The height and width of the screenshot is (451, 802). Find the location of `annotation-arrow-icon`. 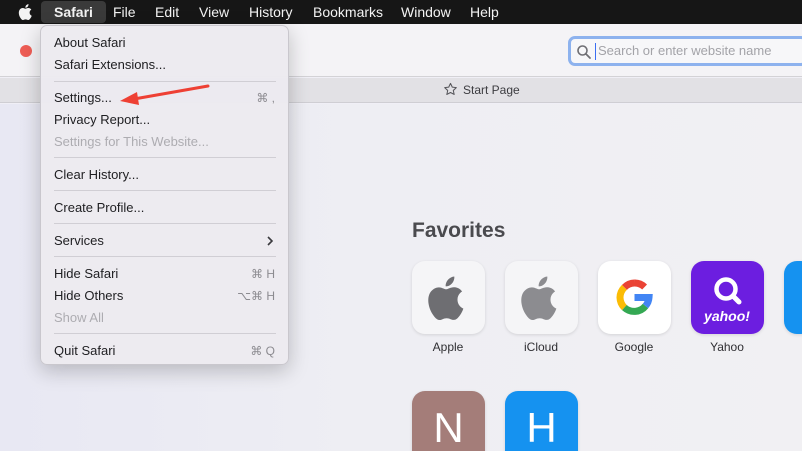

annotation-arrow-icon is located at coordinates (165, 94).